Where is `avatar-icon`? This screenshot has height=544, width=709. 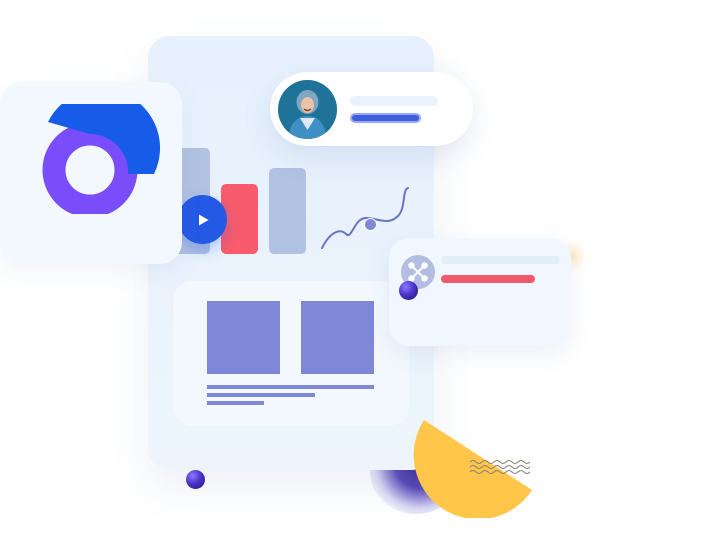 avatar-icon is located at coordinates (307, 109).